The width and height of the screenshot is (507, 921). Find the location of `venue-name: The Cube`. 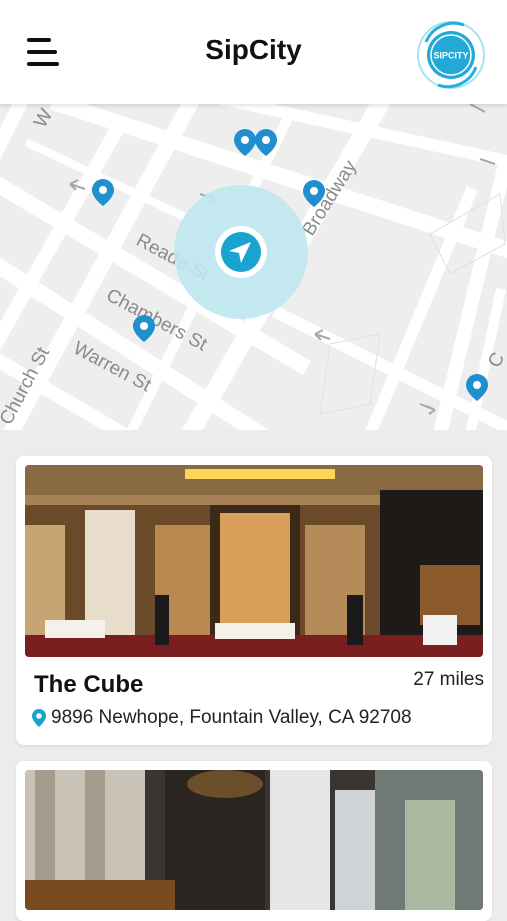

venue-name: The Cube is located at coordinates (89, 684).